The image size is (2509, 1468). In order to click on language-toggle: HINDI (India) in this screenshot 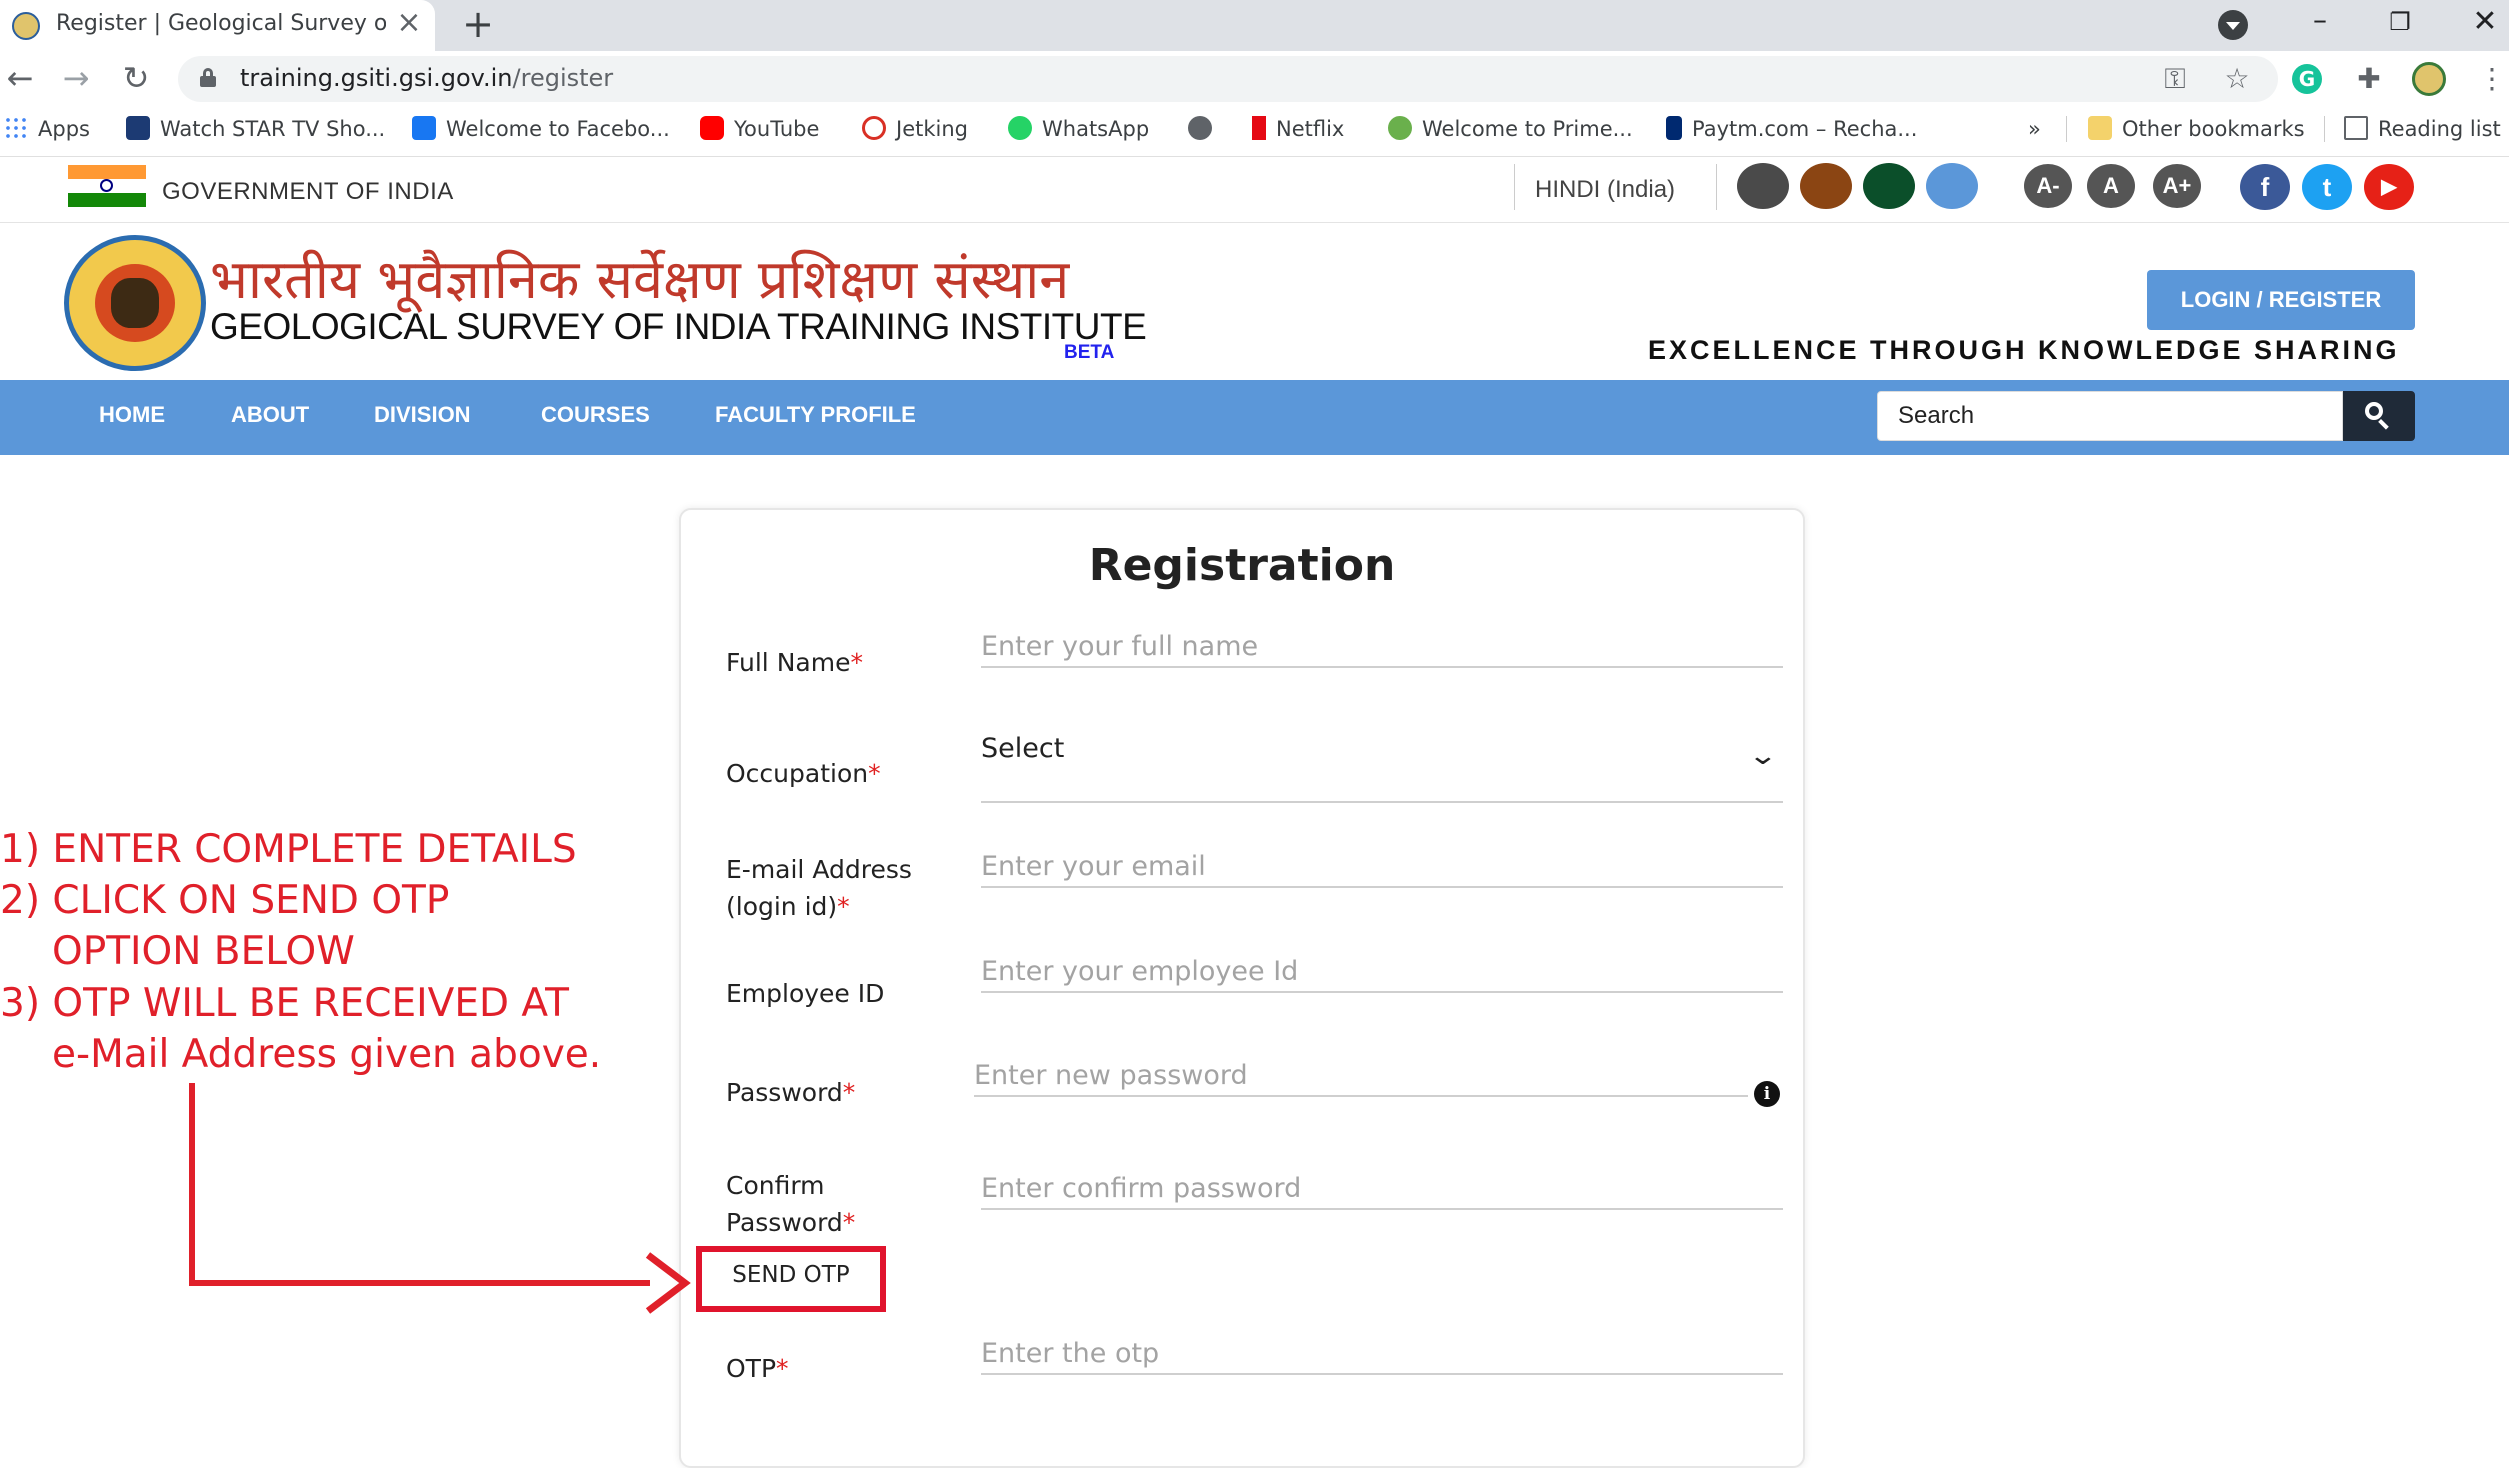, I will do `click(1605, 190)`.